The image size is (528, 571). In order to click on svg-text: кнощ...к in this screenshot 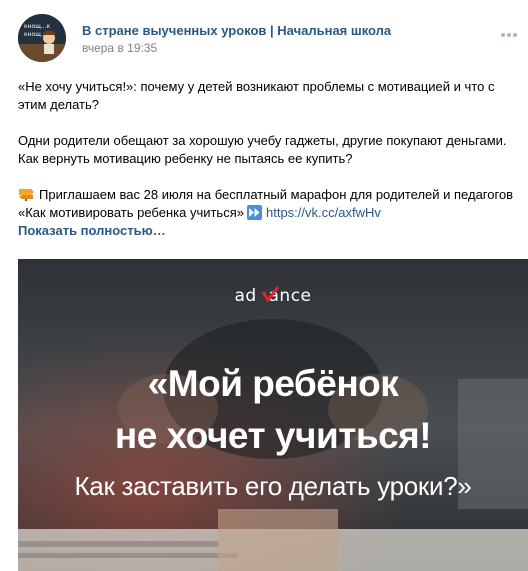, I will do `click(37, 26)`.